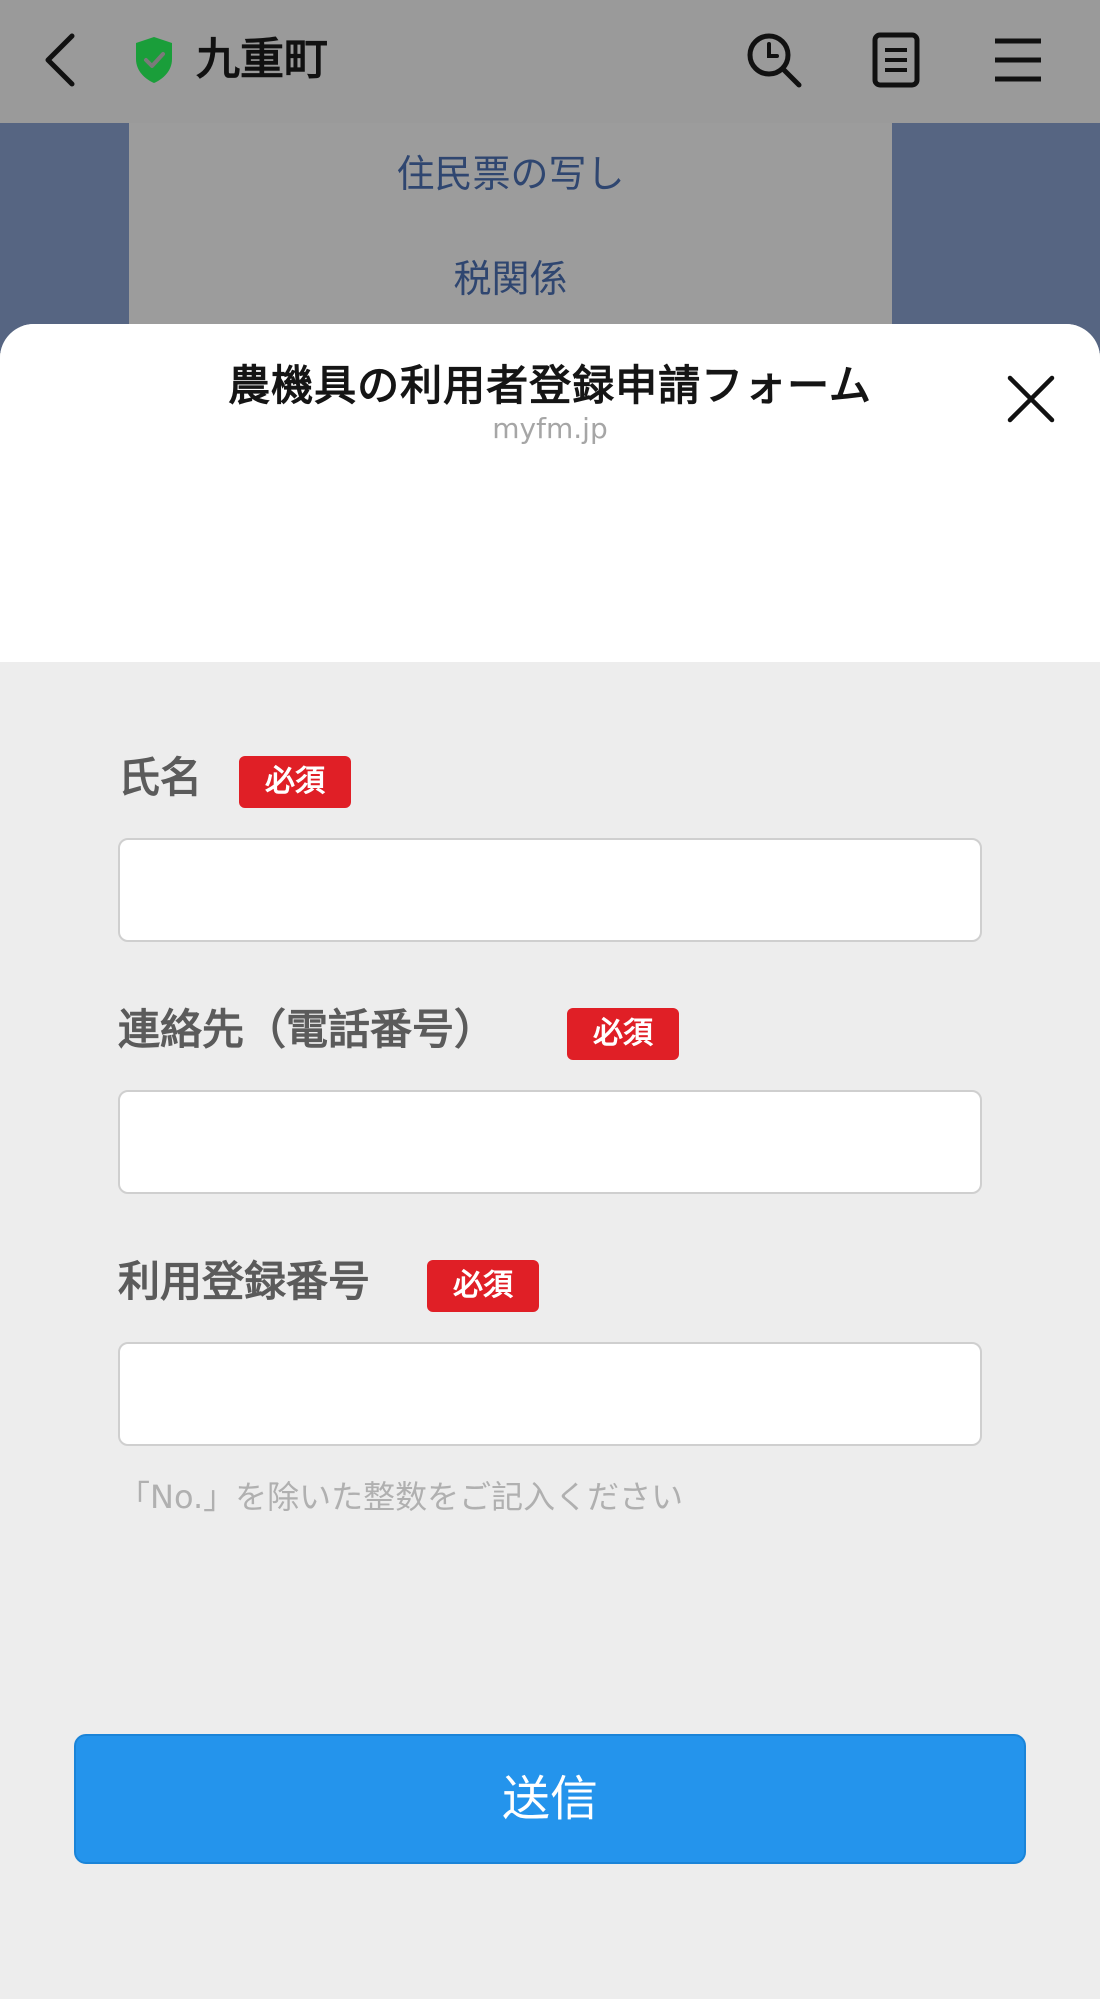 Image resolution: width=1100 pixels, height=1999 pixels. What do you see at coordinates (64, 238) in the screenshot?
I see `background-panel-left` at bounding box center [64, 238].